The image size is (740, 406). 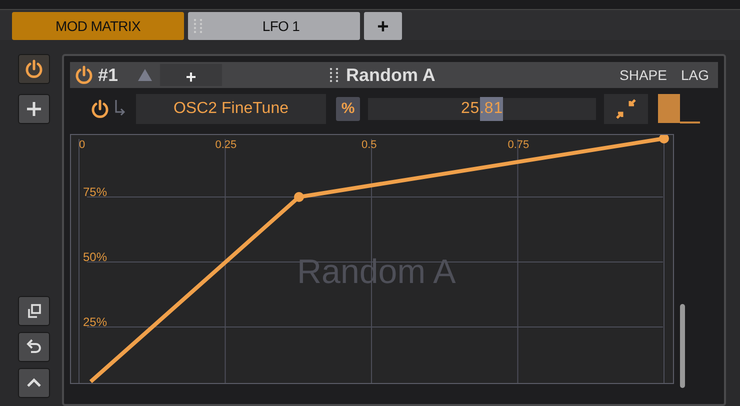 What do you see at coordinates (145, 75) in the screenshot?
I see `triangle-up-icon` at bounding box center [145, 75].